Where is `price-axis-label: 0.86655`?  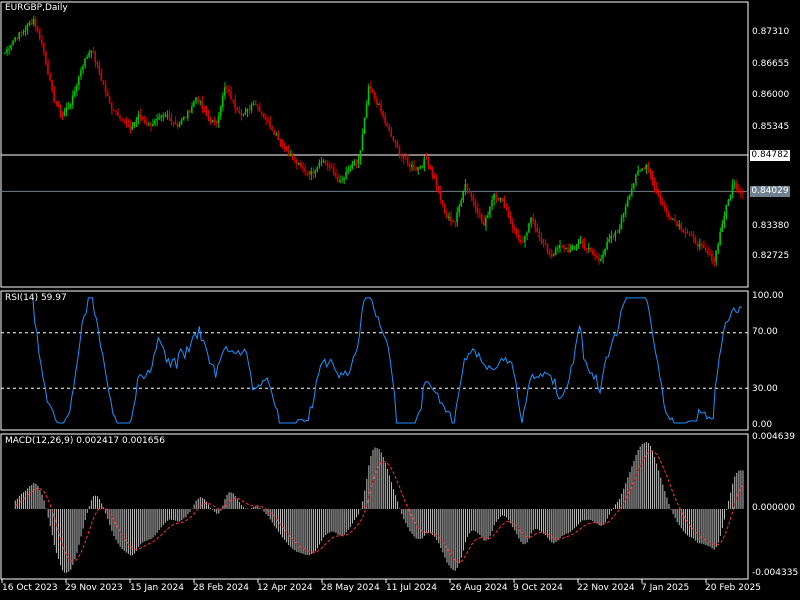
price-axis-label: 0.86655 is located at coordinates (771, 64).